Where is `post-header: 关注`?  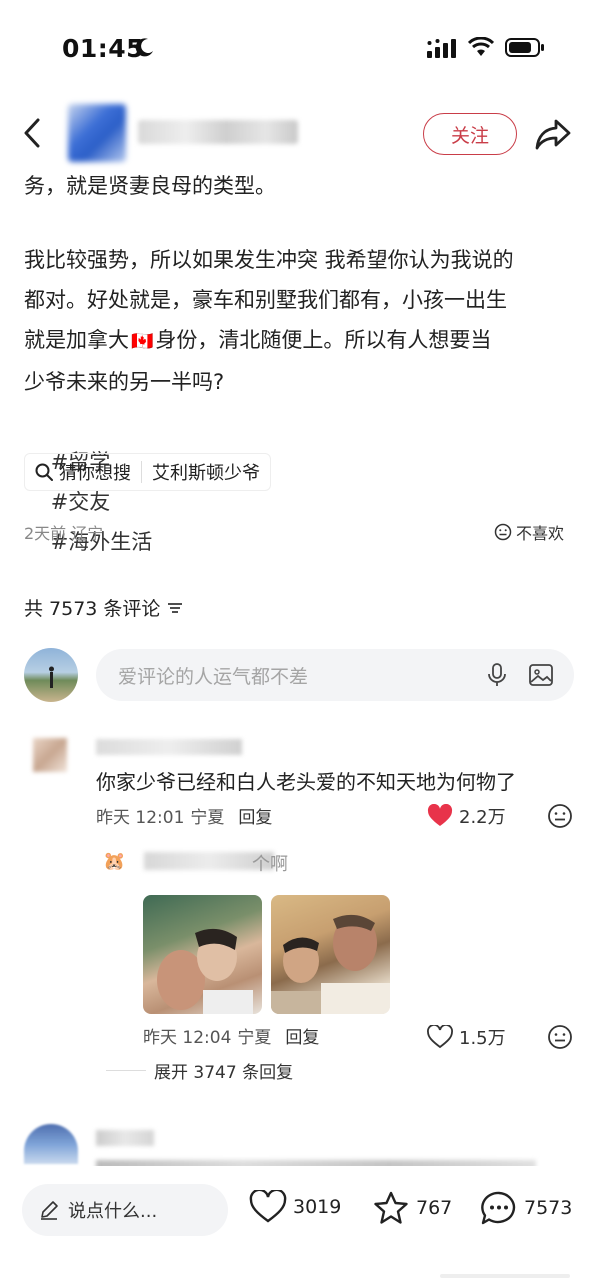
post-header: 关注 is located at coordinates (298, 133).